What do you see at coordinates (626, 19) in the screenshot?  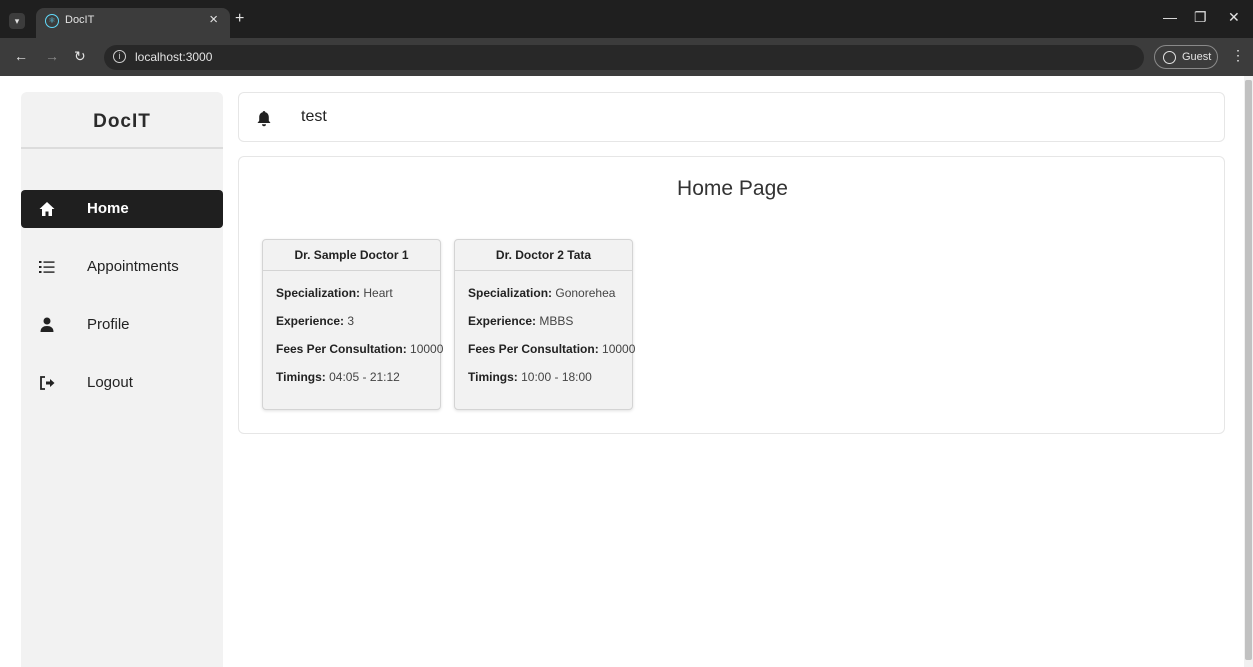 I see `browser-tabstrip: ▾ ⚛ DocIT × + — ❐ ✕` at bounding box center [626, 19].